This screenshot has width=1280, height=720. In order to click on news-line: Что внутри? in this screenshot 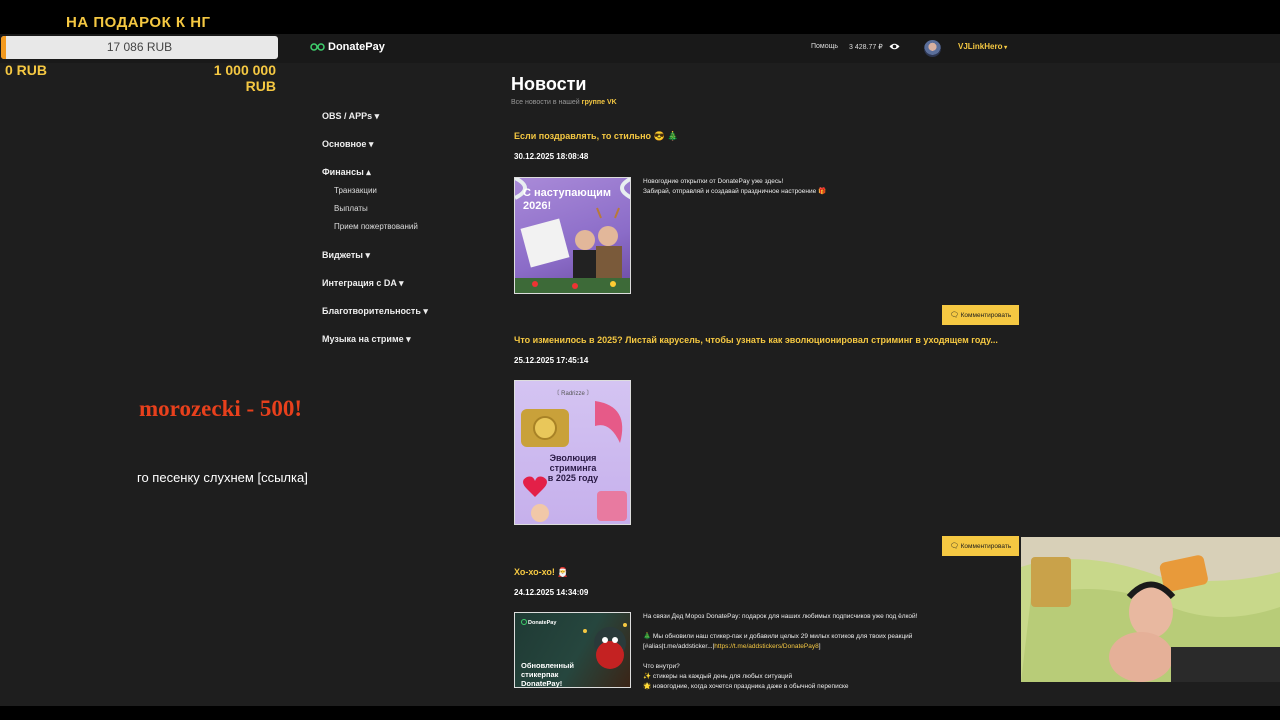, I will do `click(661, 666)`.